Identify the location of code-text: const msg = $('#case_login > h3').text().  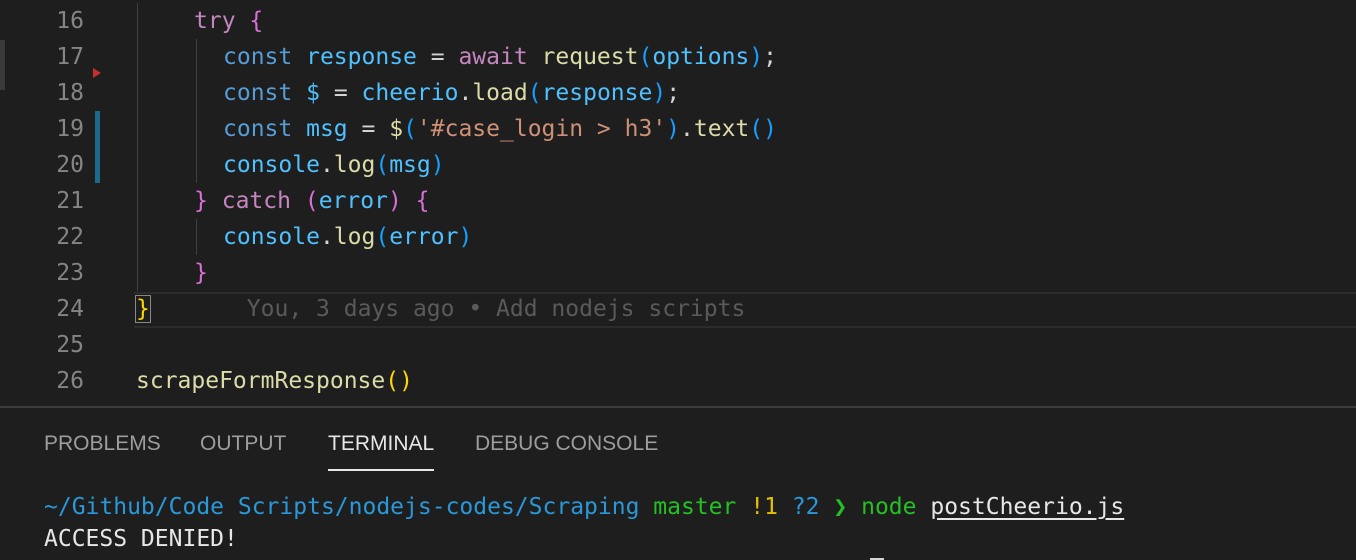
(500, 129).